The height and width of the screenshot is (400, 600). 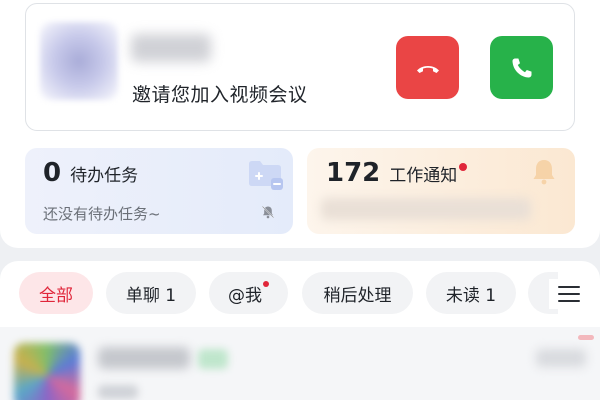 I want to click on filter-chip-label: 全部, so click(x=56, y=295).